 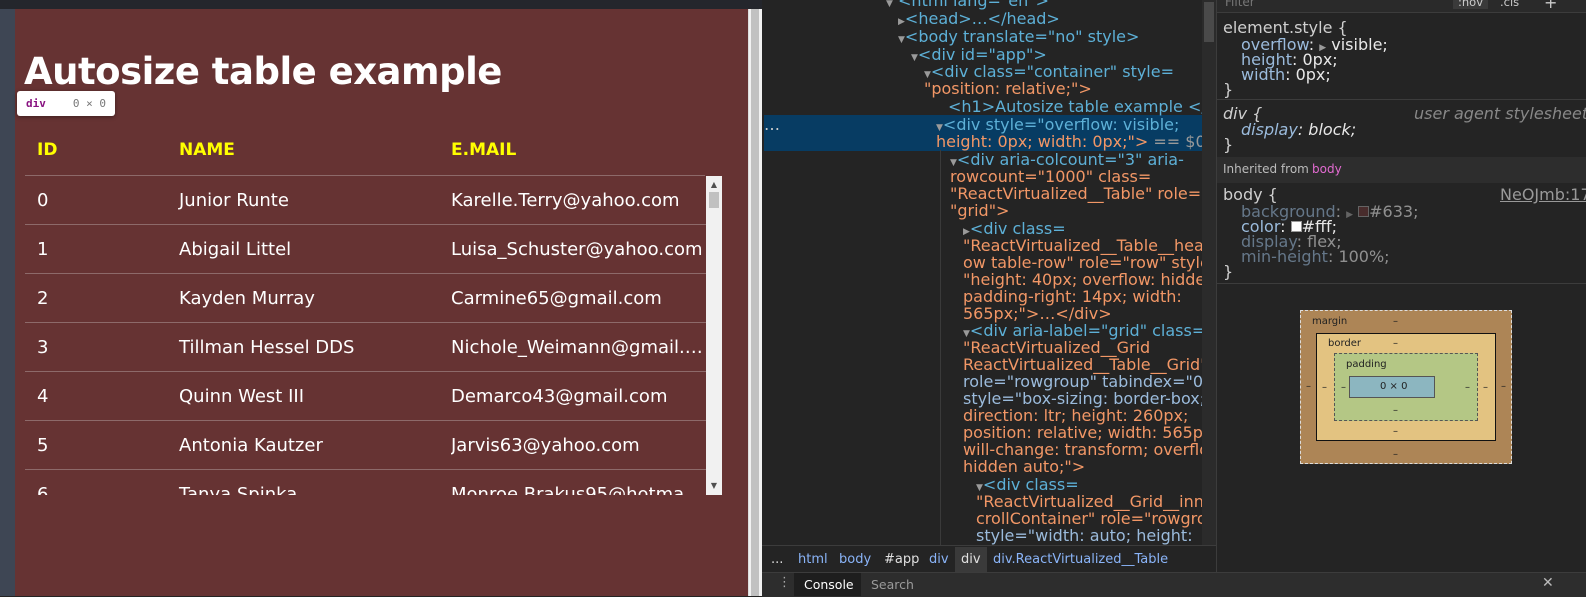 I want to click on table-row: 0 Junior Runte Karelle.Terry@yahoo.com, so click(x=365, y=200).